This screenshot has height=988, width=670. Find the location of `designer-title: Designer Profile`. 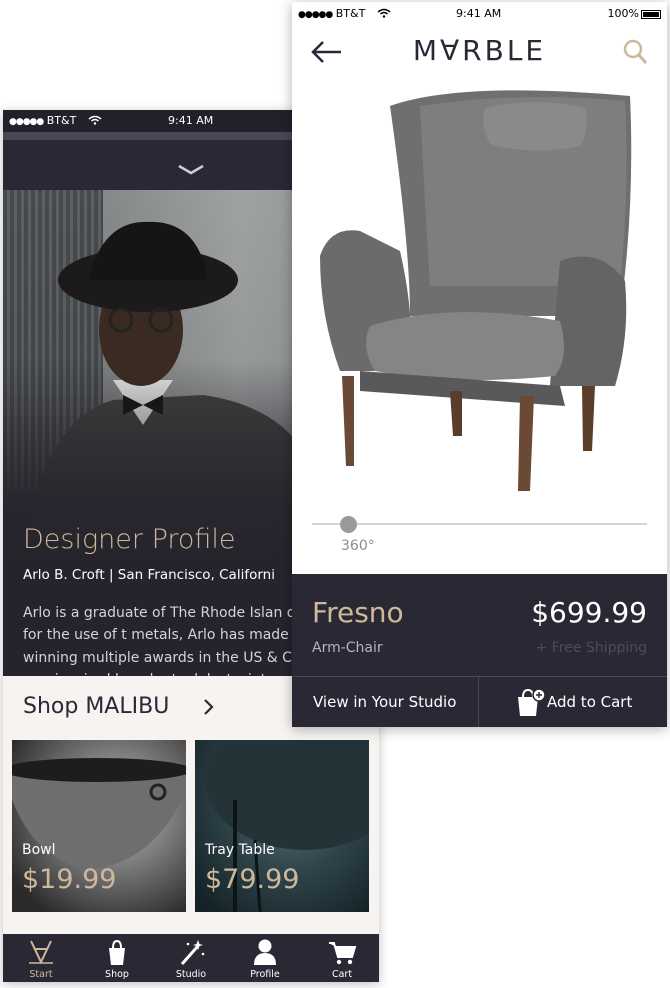

designer-title: Designer Profile is located at coordinates (129, 539).